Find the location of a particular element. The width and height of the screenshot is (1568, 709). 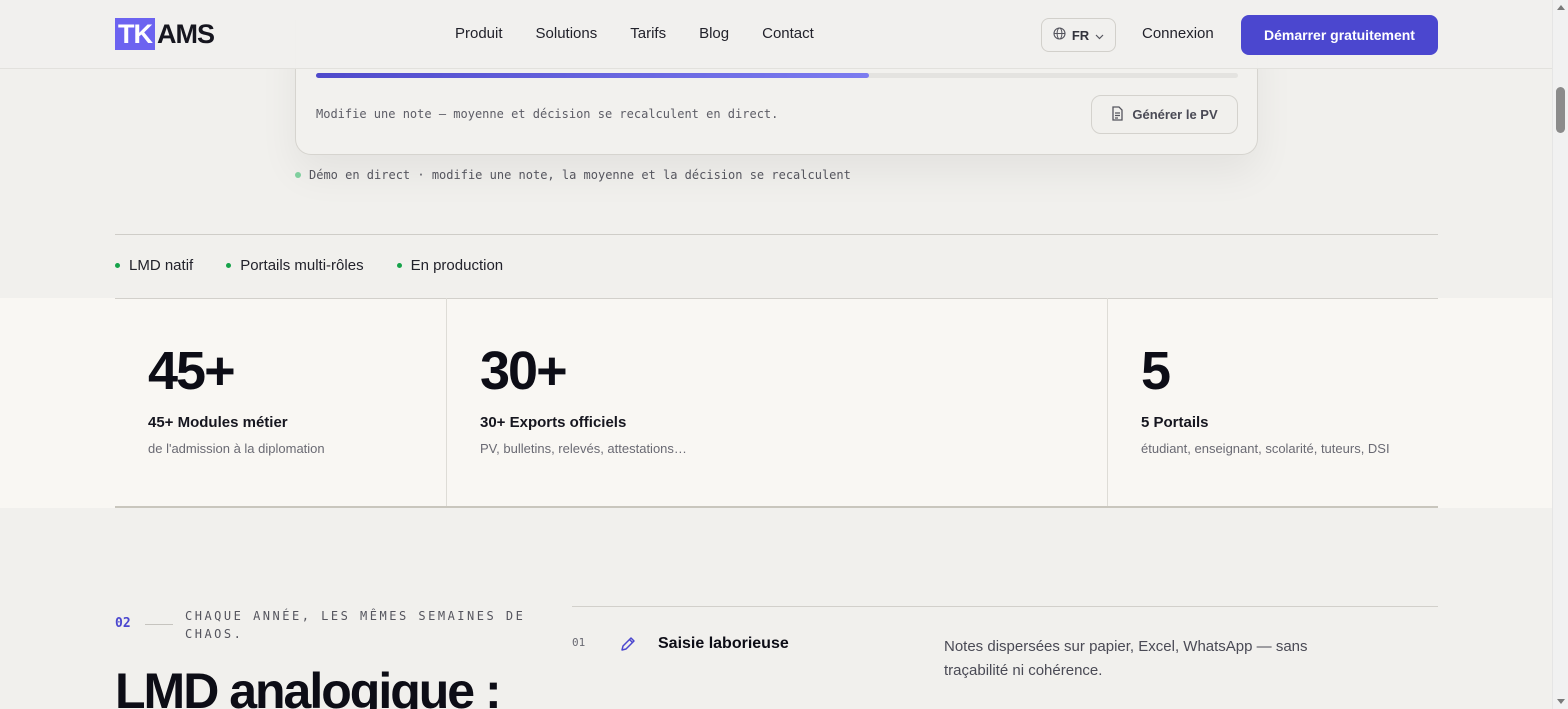

demo-progress-bar is located at coordinates (777, 75).